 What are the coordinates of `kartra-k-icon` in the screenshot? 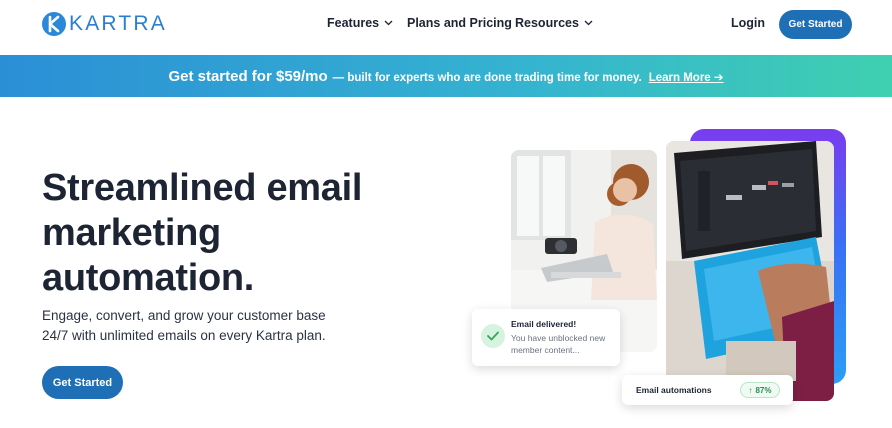 It's located at (54, 24).